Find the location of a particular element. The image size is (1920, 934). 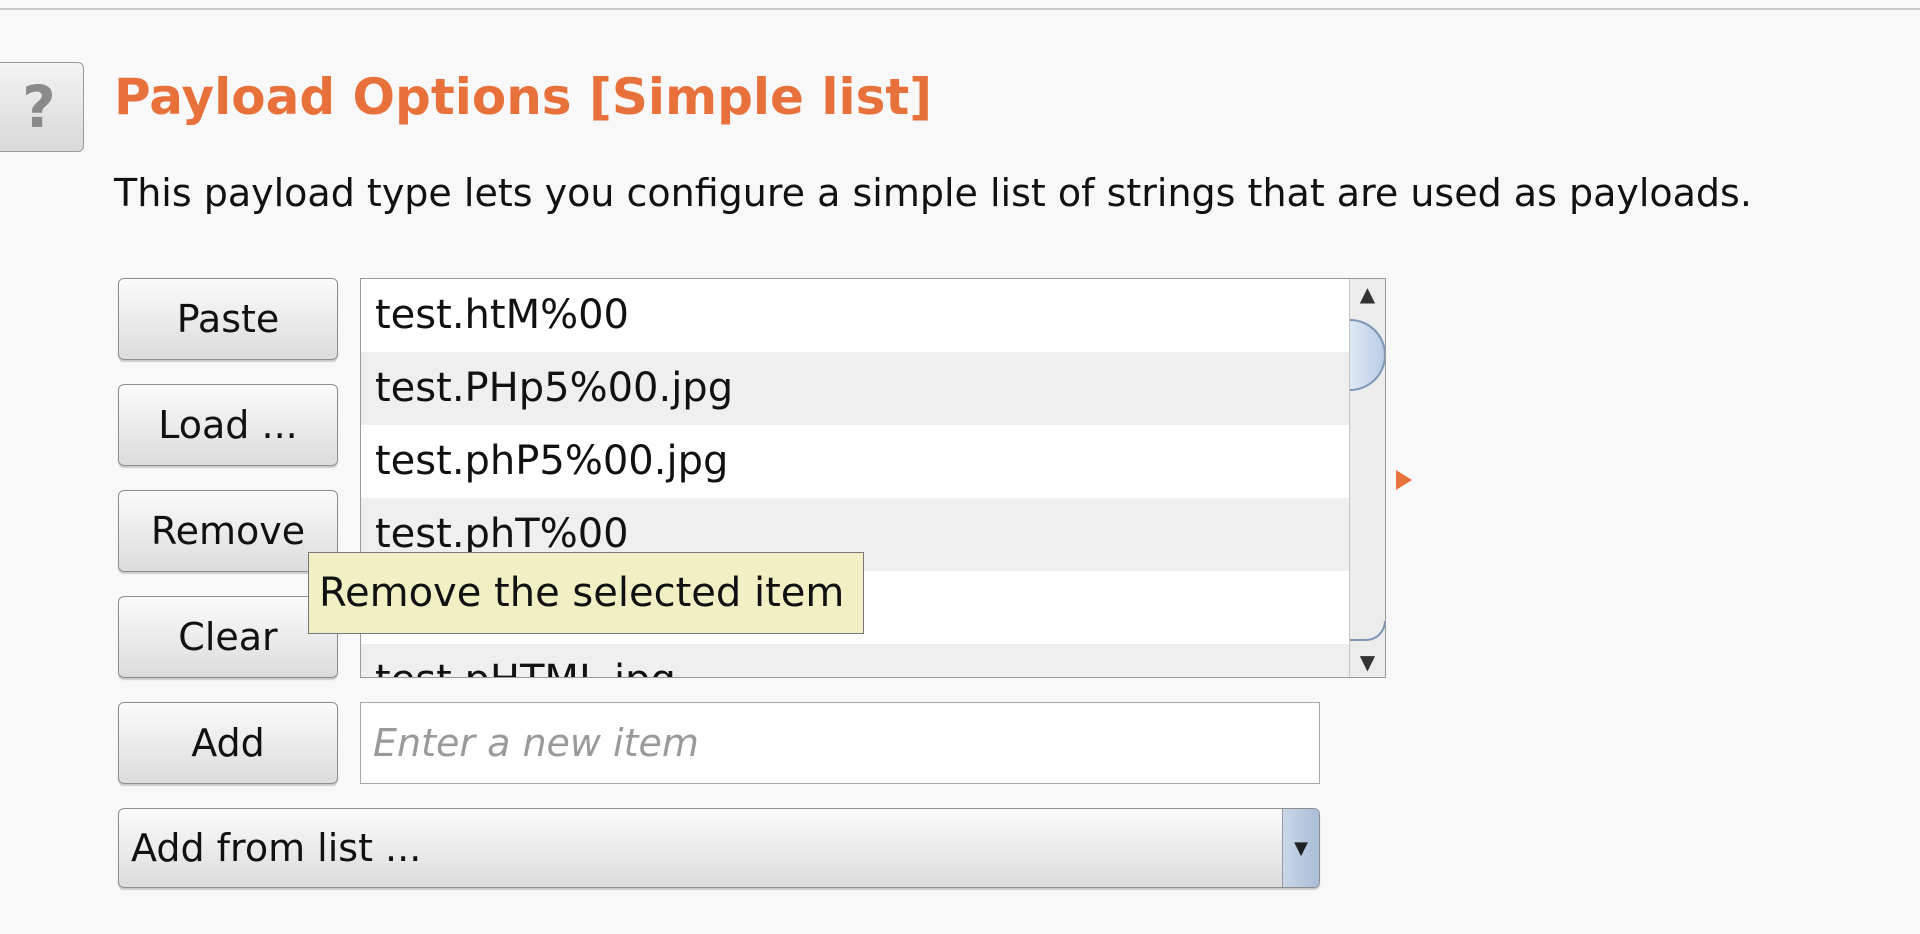

list-item: test.PHp5%00.jpg is located at coordinates (855, 388).